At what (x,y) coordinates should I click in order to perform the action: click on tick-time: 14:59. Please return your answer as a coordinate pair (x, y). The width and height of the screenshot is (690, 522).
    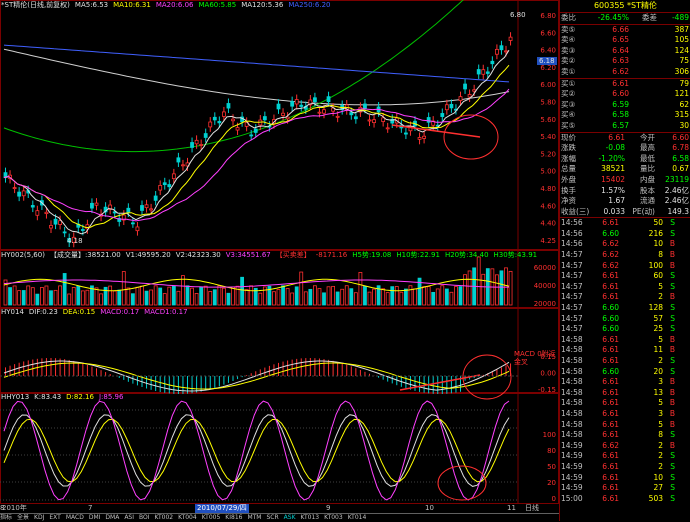
    Looking at the image, I should click on (572, 477).